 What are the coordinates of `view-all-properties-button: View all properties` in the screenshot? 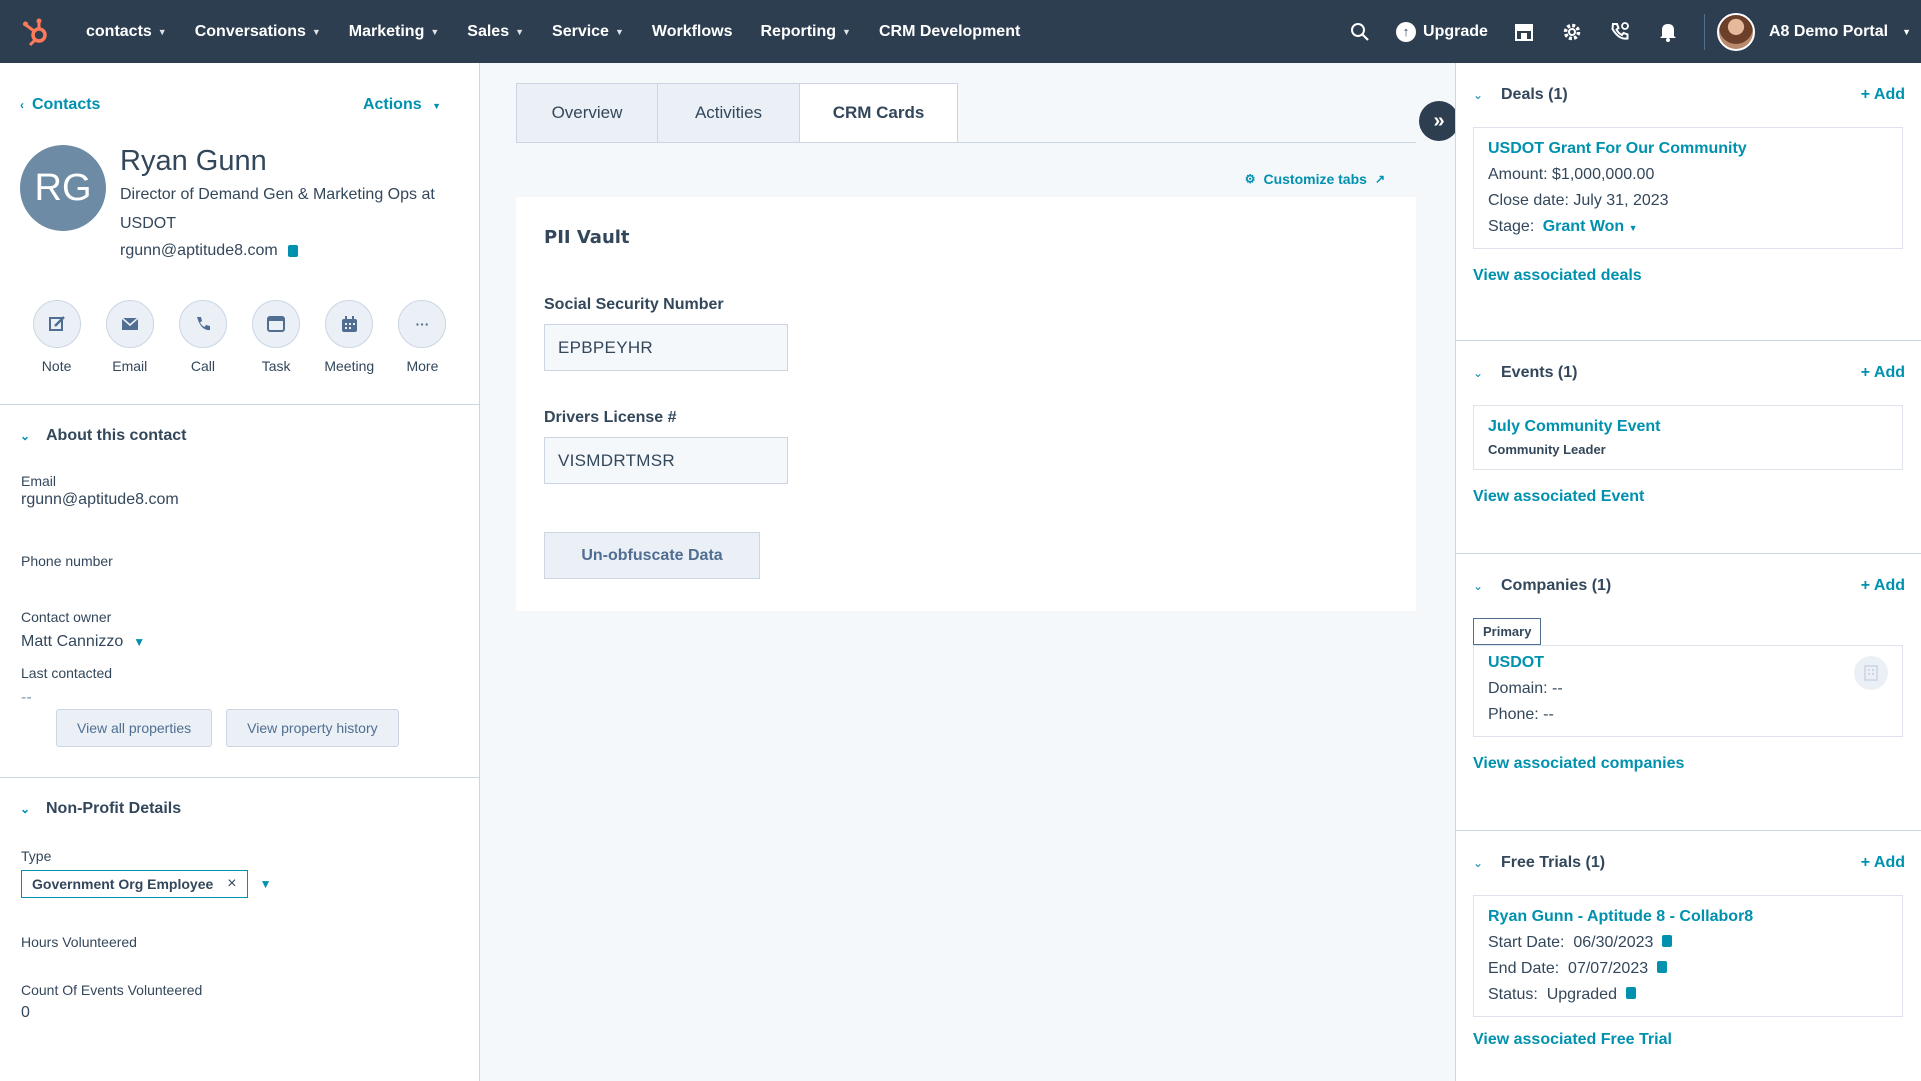 It's located at (134, 728).